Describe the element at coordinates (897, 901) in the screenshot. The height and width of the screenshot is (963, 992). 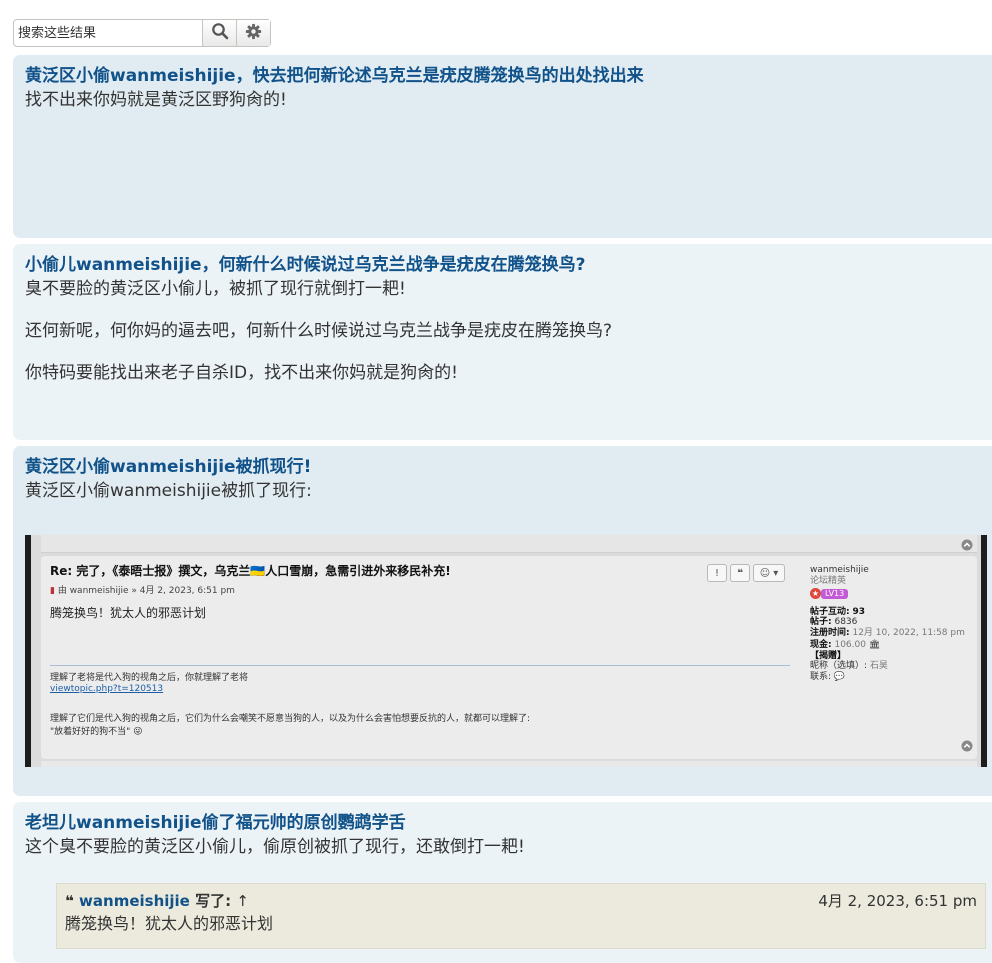
I see `quote-date: 4月 2, 2023, 6:51 pm` at that location.